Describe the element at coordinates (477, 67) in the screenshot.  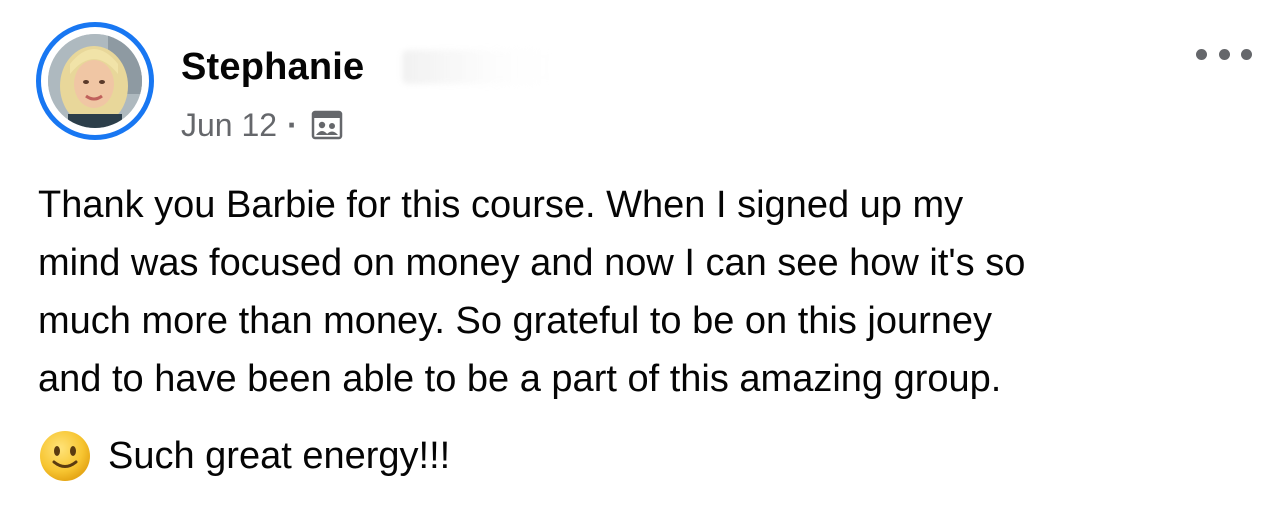
I see `redacted-surname` at that location.